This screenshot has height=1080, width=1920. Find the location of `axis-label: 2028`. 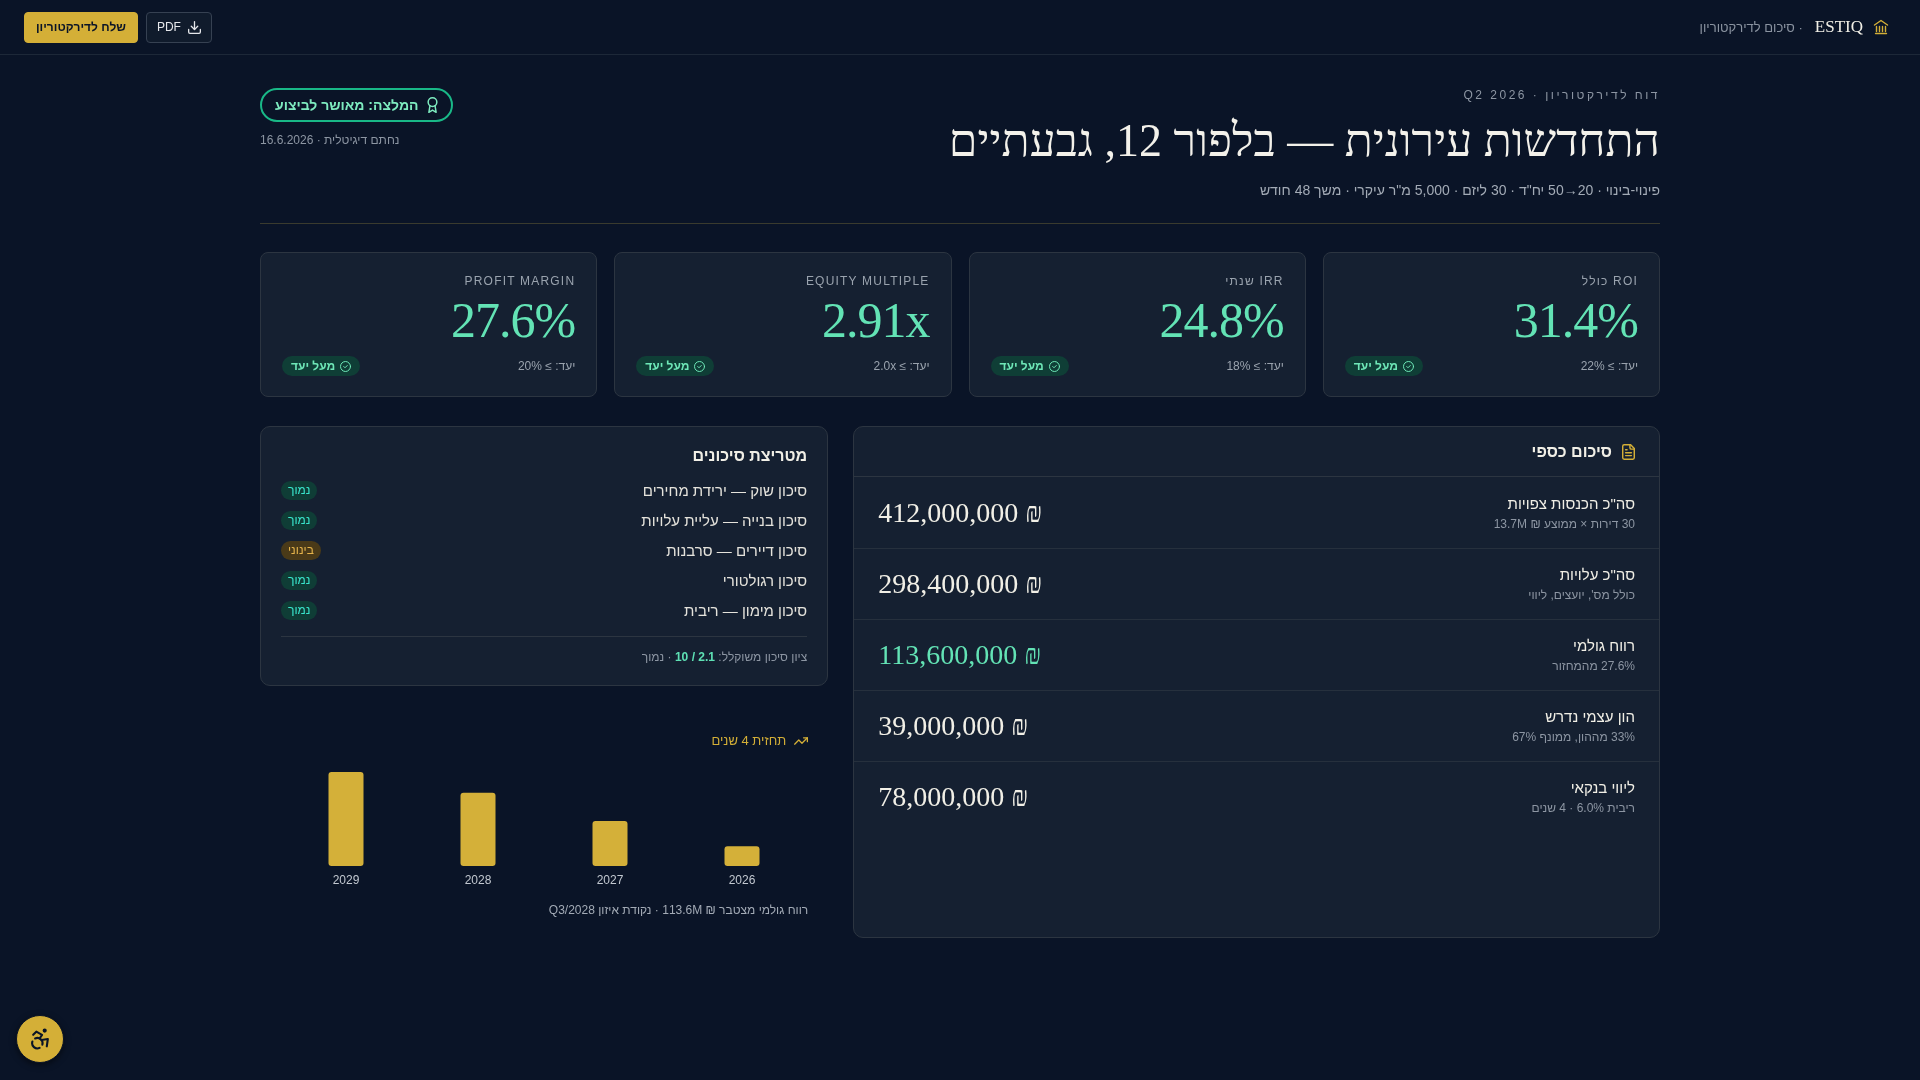

axis-label: 2028 is located at coordinates (478, 880).